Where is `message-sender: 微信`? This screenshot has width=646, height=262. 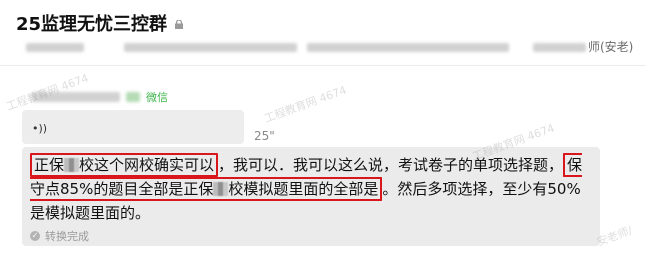 message-sender: 微信 is located at coordinates (100, 97).